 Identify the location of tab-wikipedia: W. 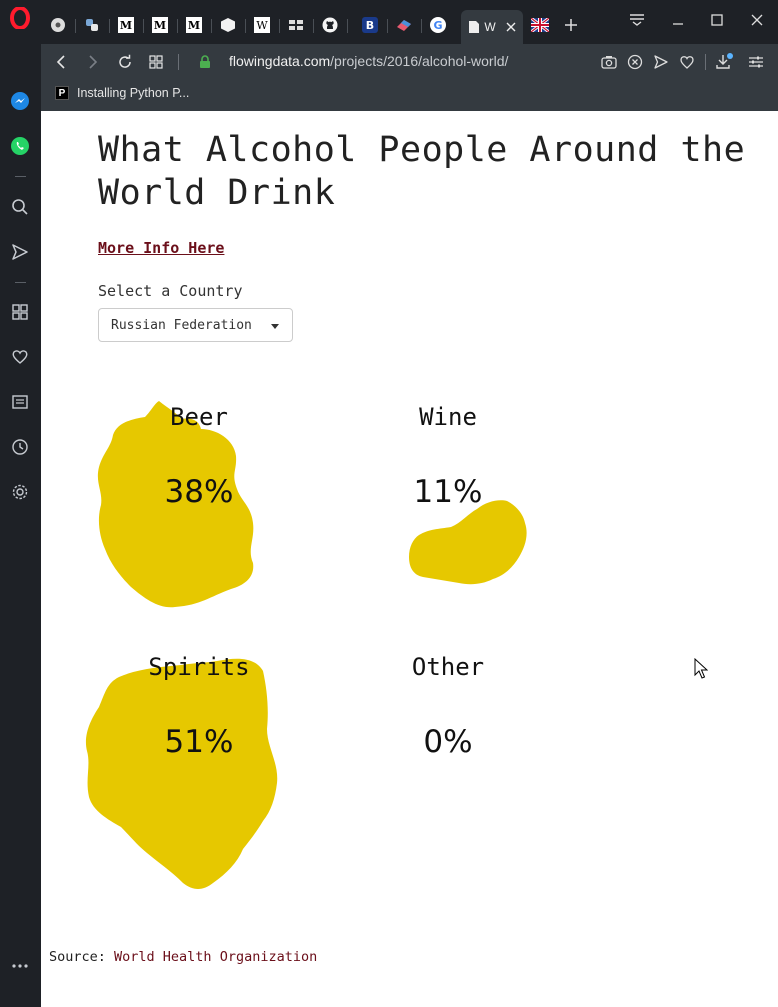
(262, 25).